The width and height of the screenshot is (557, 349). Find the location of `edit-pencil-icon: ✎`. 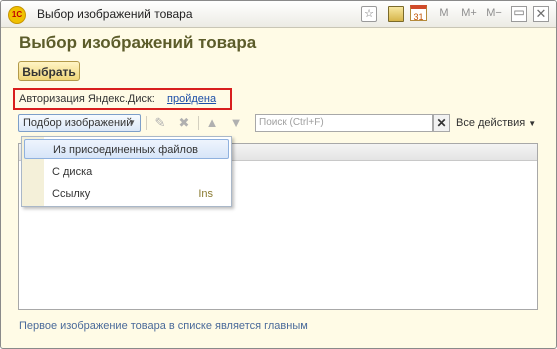

edit-pencil-icon: ✎ is located at coordinates (160, 123).